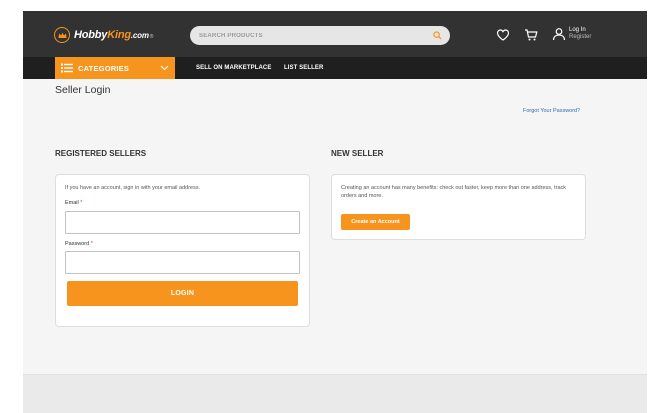 This screenshot has height=413, width=670. I want to click on nav-sell-on-marketplace: SELL ON MARKETPLACE, so click(233, 68).